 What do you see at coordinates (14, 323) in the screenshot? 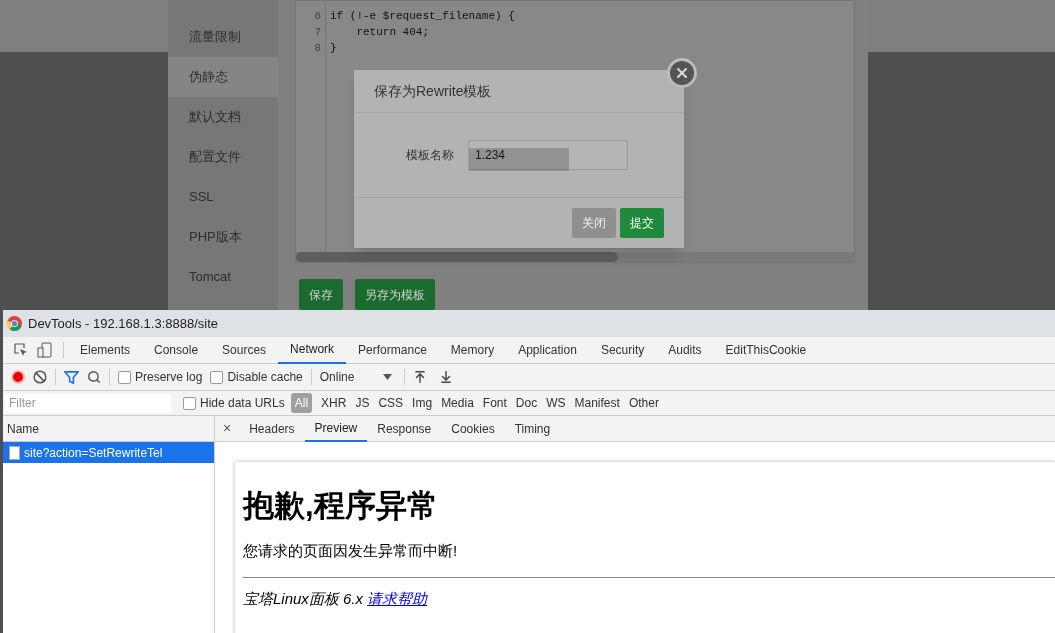
I see `browser-logo-icon` at bounding box center [14, 323].